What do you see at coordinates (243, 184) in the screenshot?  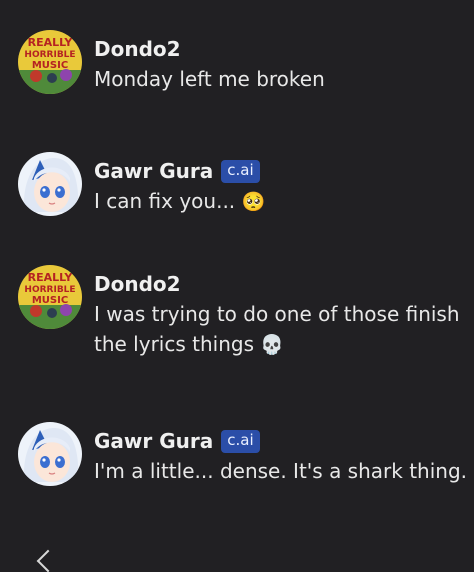 I see `message-2: Gawr Gura c.ai I can fix you... 🥺` at bounding box center [243, 184].